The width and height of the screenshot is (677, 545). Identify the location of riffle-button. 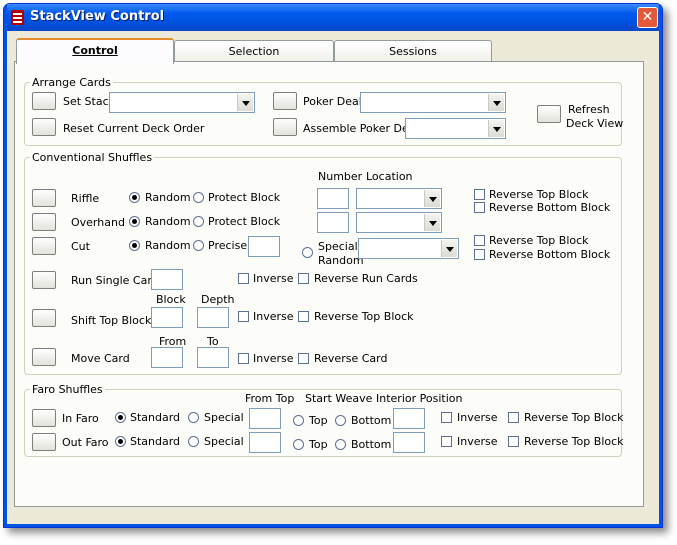
(44, 198).